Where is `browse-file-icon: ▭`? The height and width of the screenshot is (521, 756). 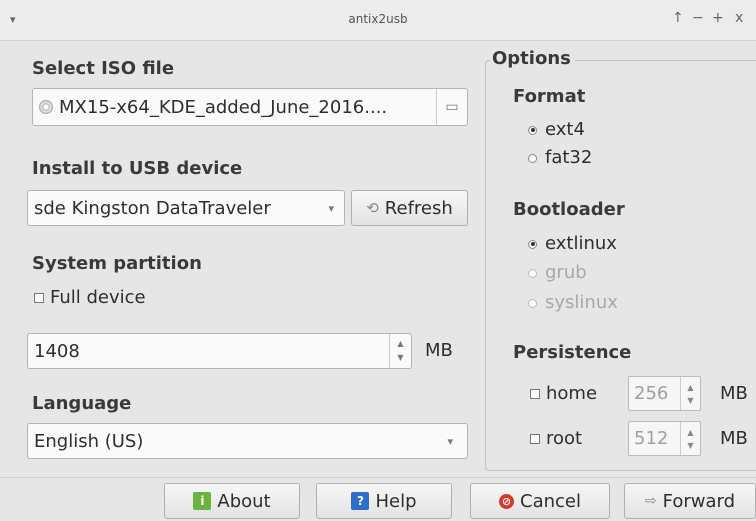 browse-file-icon: ▭ is located at coordinates (451, 107).